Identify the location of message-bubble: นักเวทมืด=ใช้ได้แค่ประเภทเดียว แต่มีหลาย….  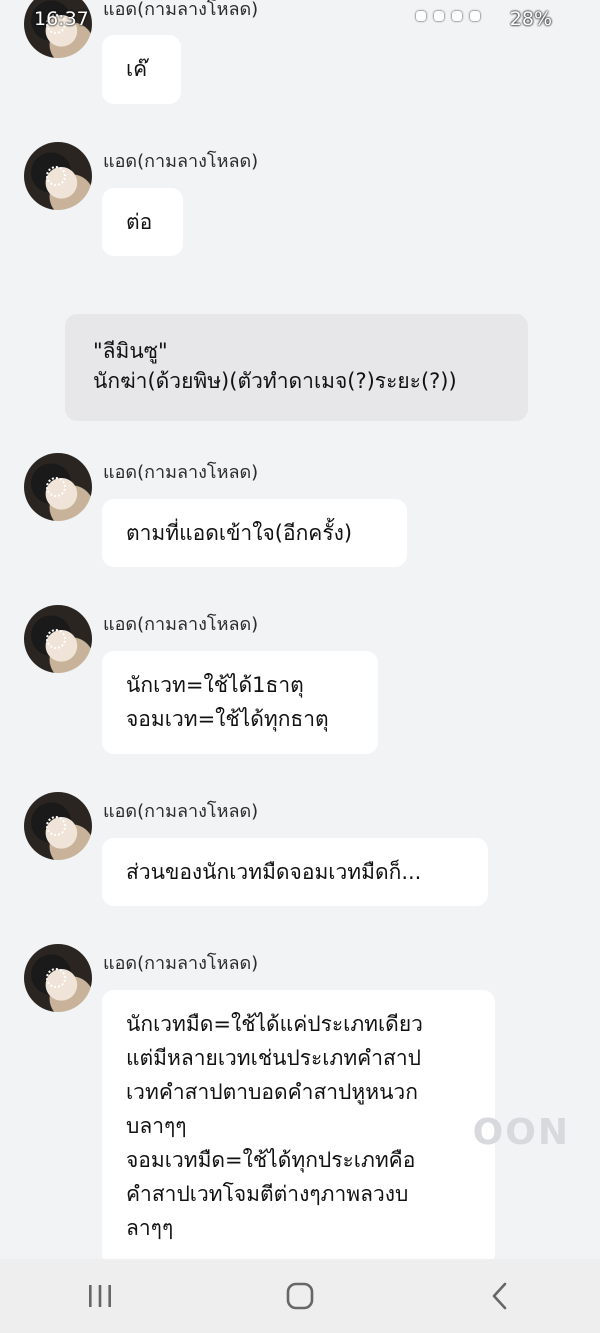
(298, 1127).